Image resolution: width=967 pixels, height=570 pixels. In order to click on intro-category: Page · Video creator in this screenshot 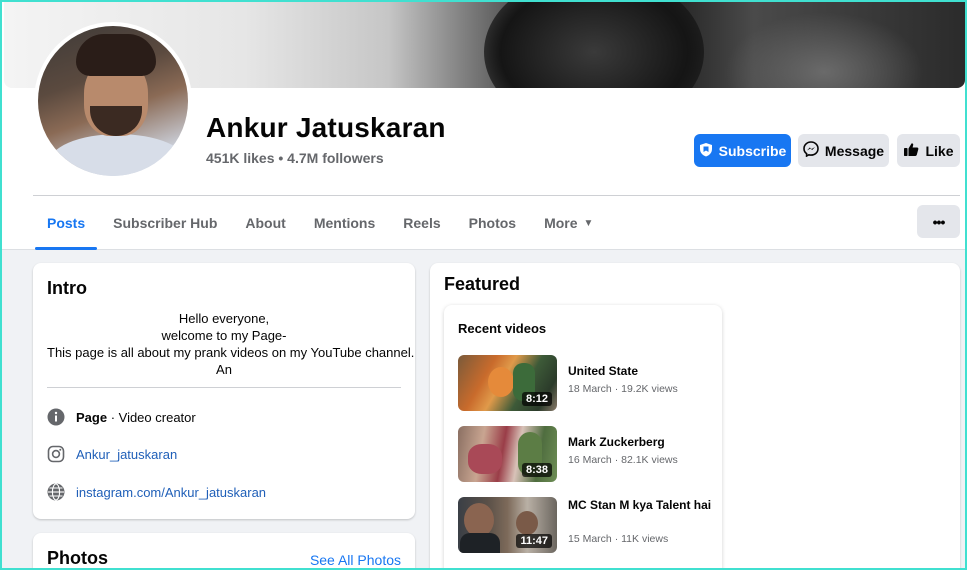, I will do `click(136, 417)`.